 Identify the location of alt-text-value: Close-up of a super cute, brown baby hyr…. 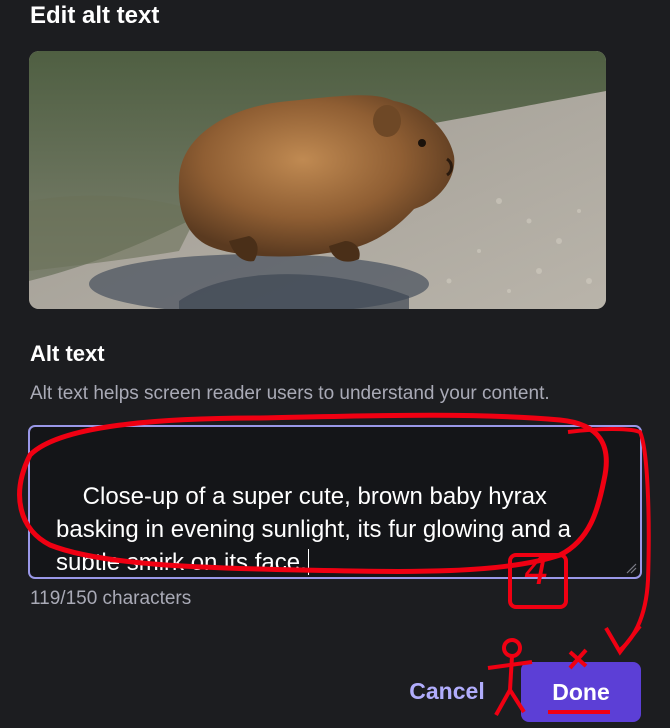
(317, 529).